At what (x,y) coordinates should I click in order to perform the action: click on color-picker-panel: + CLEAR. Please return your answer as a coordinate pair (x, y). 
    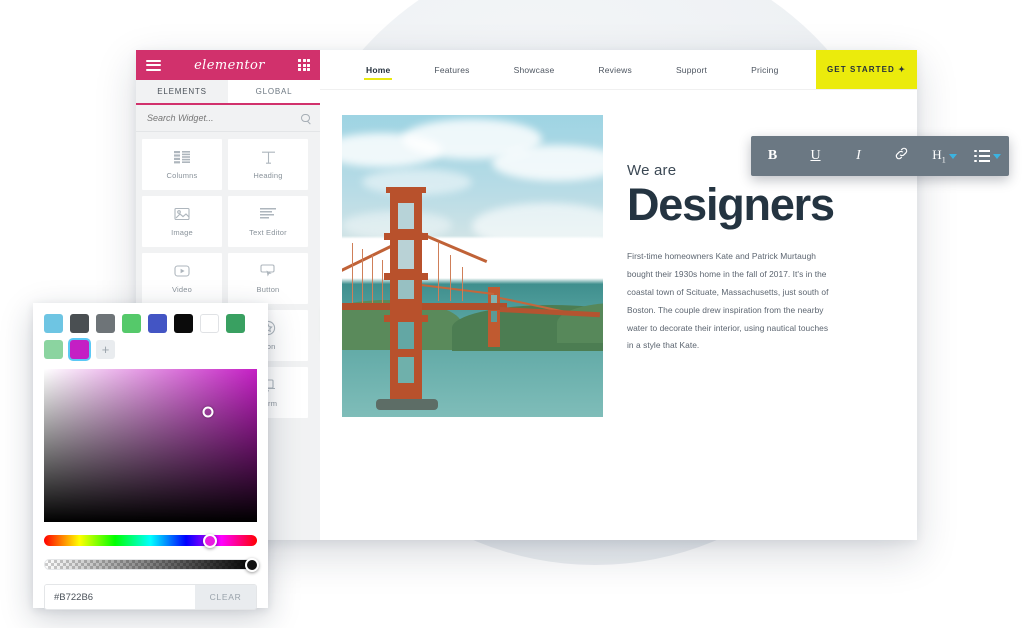
    Looking at the image, I should click on (150, 456).